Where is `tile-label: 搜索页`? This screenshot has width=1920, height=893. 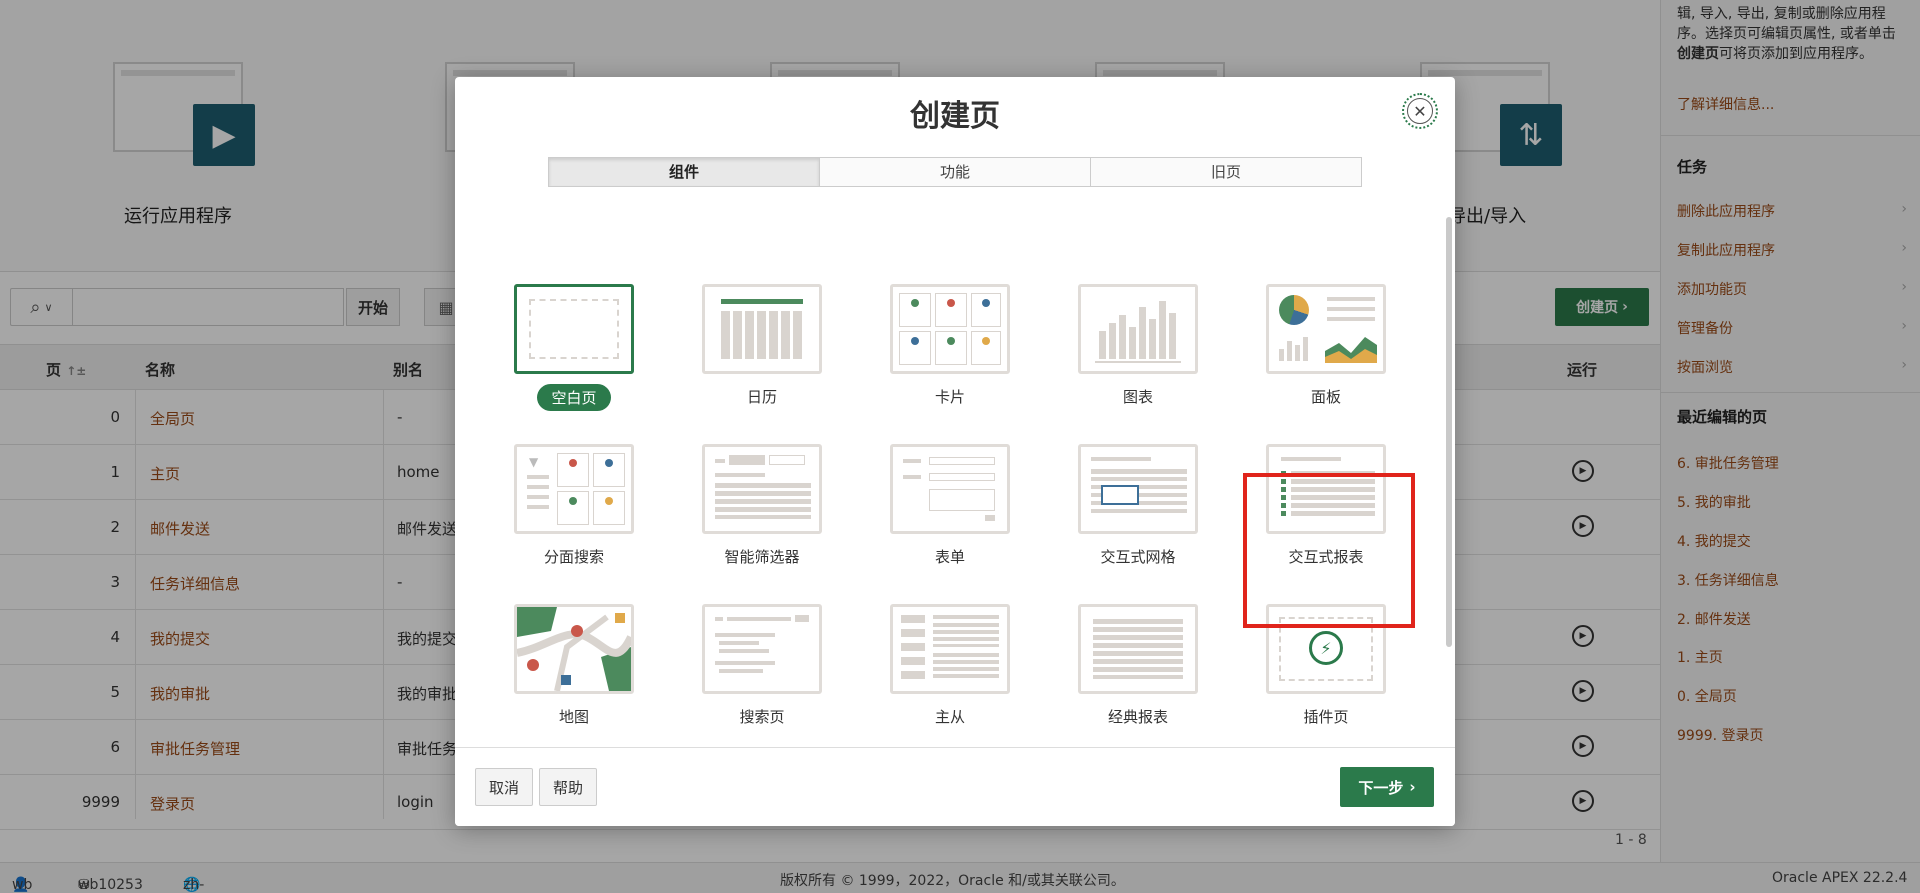 tile-label: 搜索页 is located at coordinates (762, 717).